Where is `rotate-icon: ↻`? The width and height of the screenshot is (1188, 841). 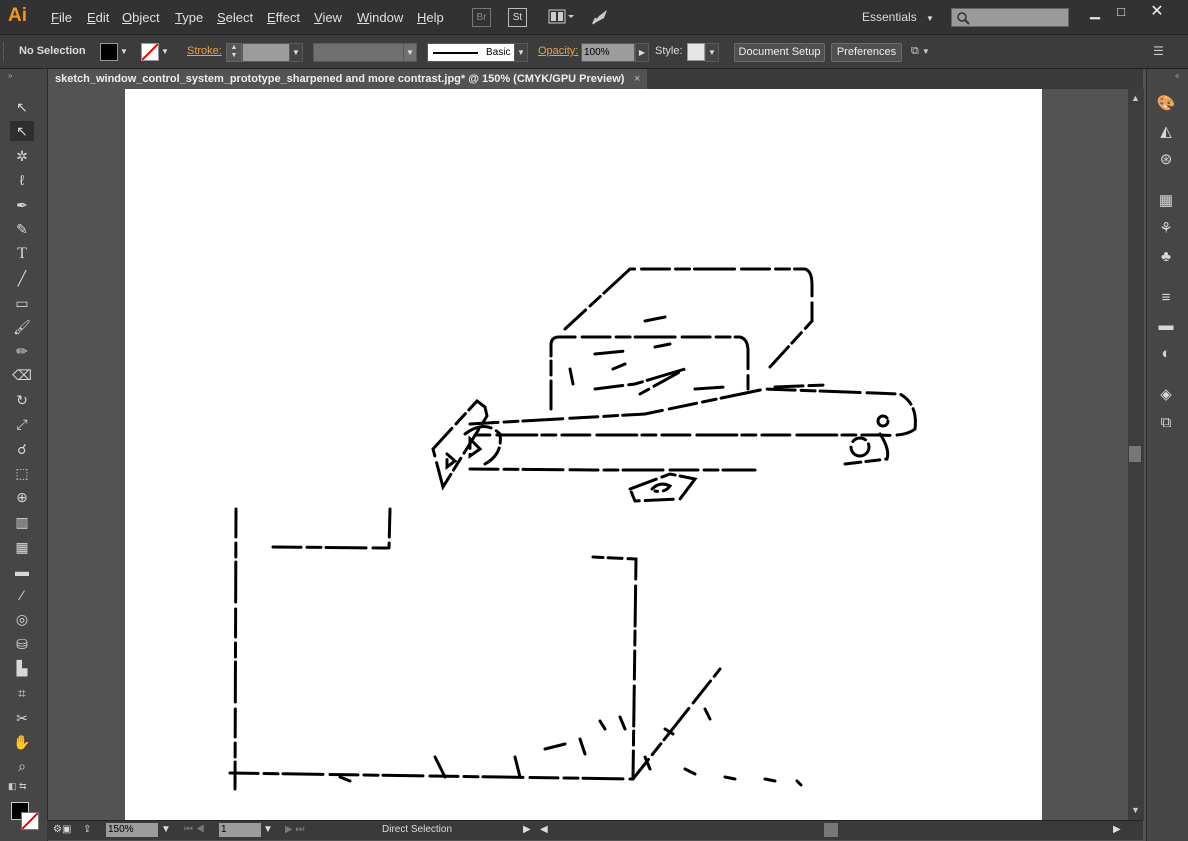 rotate-icon: ↻ is located at coordinates (22, 400).